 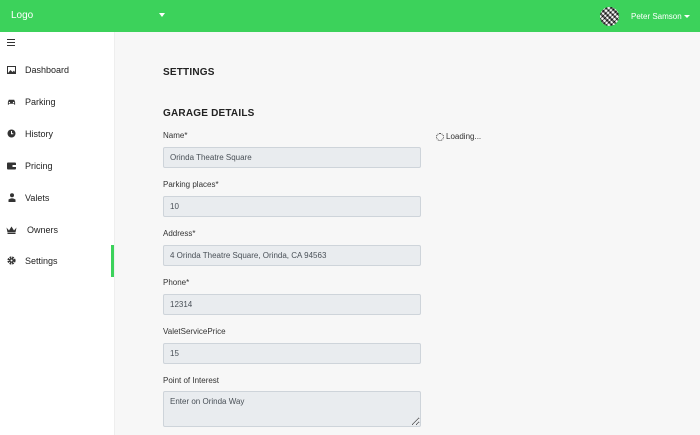 I want to click on sidebar-item-owners: Owners, so click(x=57, y=230).